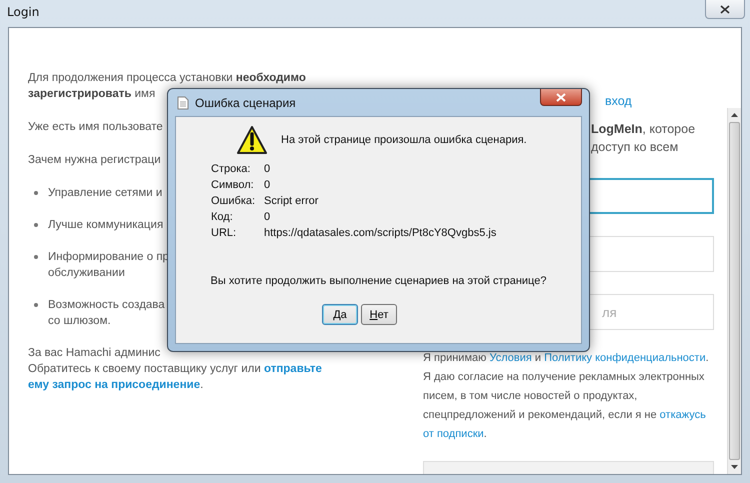 The height and width of the screenshot is (483, 750). What do you see at coordinates (379, 314) in the screenshot?
I see `dialog-button: Нет` at bounding box center [379, 314].